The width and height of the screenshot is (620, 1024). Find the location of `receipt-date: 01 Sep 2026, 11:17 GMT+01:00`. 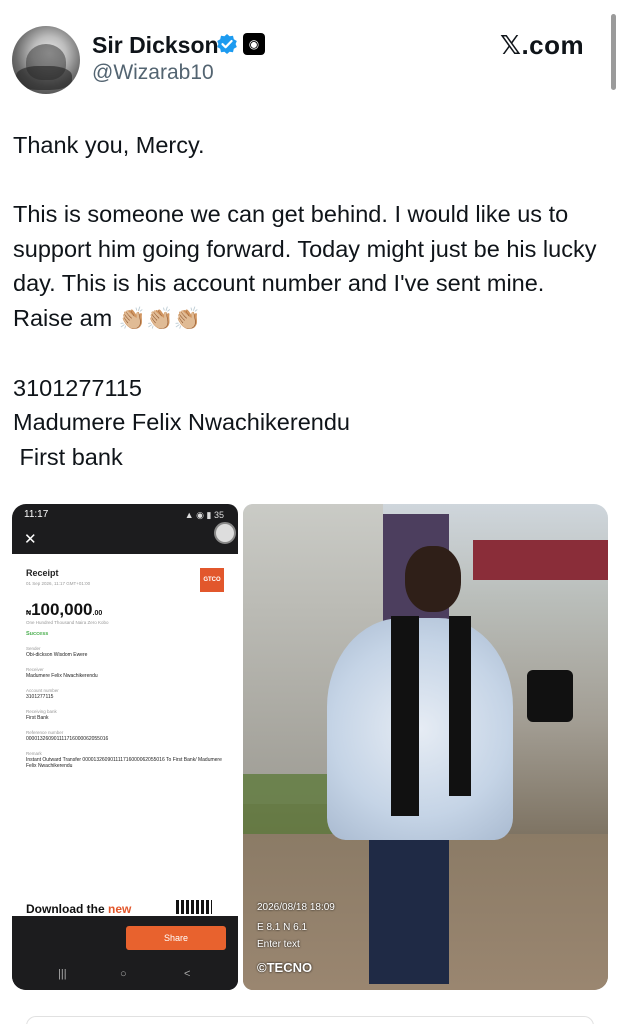

receipt-date: 01 Sep 2026, 11:17 GMT+01:00 is located at coordinates (58, 583).